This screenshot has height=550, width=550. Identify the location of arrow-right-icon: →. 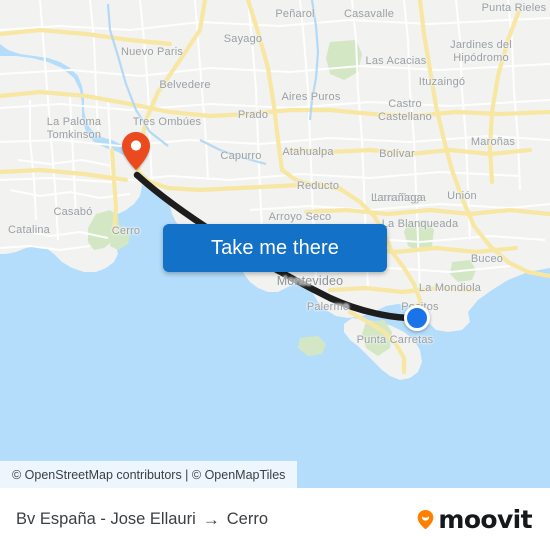
(211, 519).